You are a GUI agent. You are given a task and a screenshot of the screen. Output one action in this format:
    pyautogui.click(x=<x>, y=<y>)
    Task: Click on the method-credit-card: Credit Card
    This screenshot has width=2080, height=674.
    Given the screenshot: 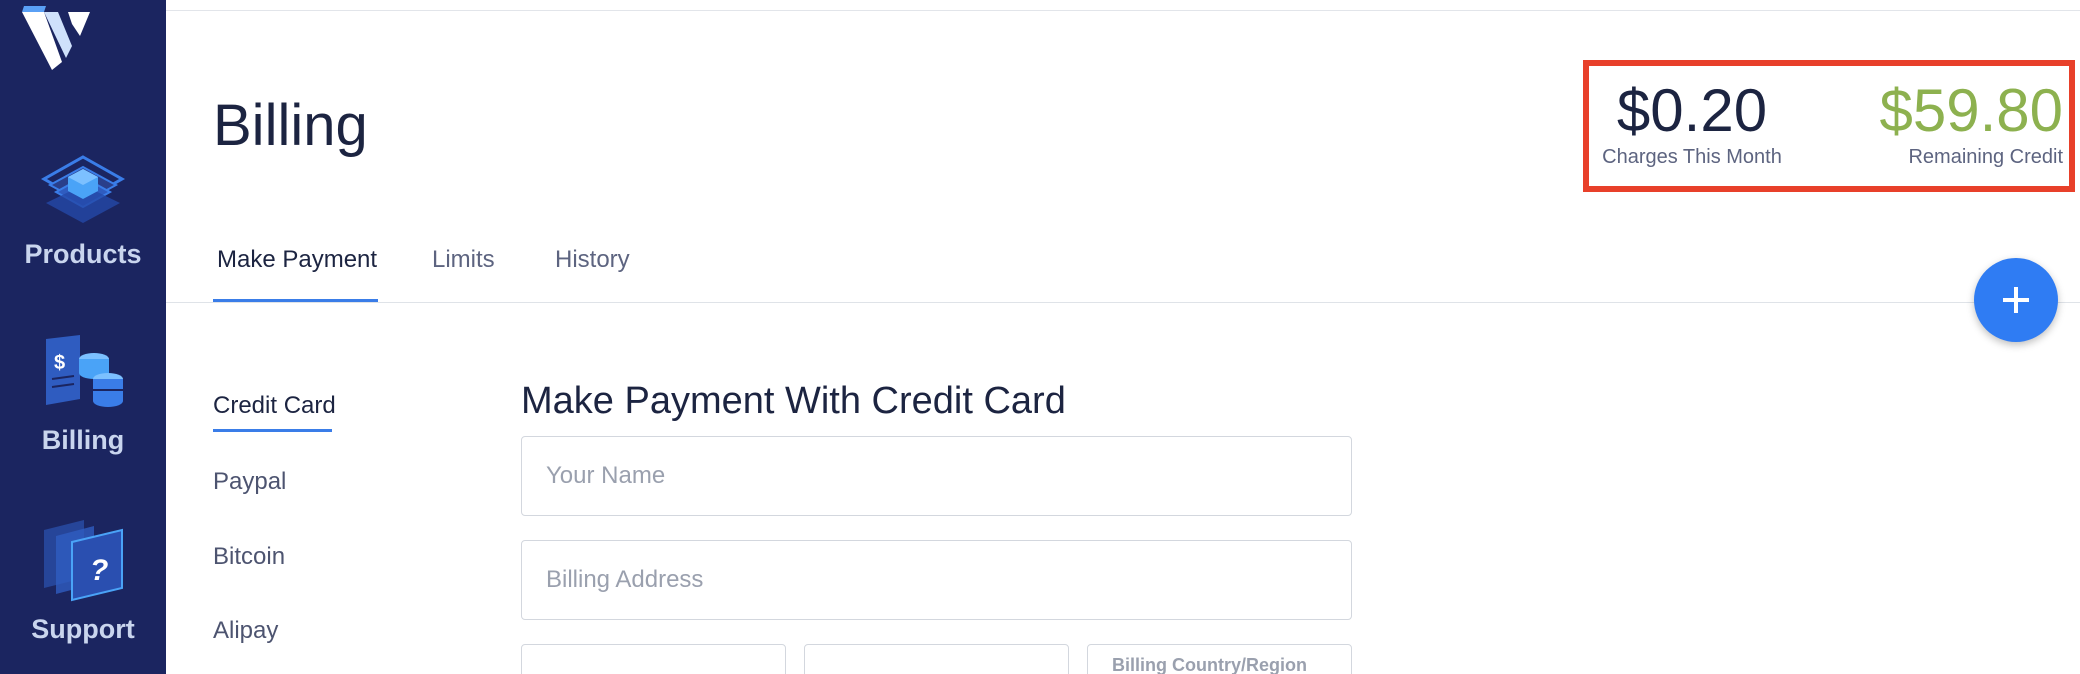 What is the action you would take?
    pyautogui.click(x=274, y=406)
    